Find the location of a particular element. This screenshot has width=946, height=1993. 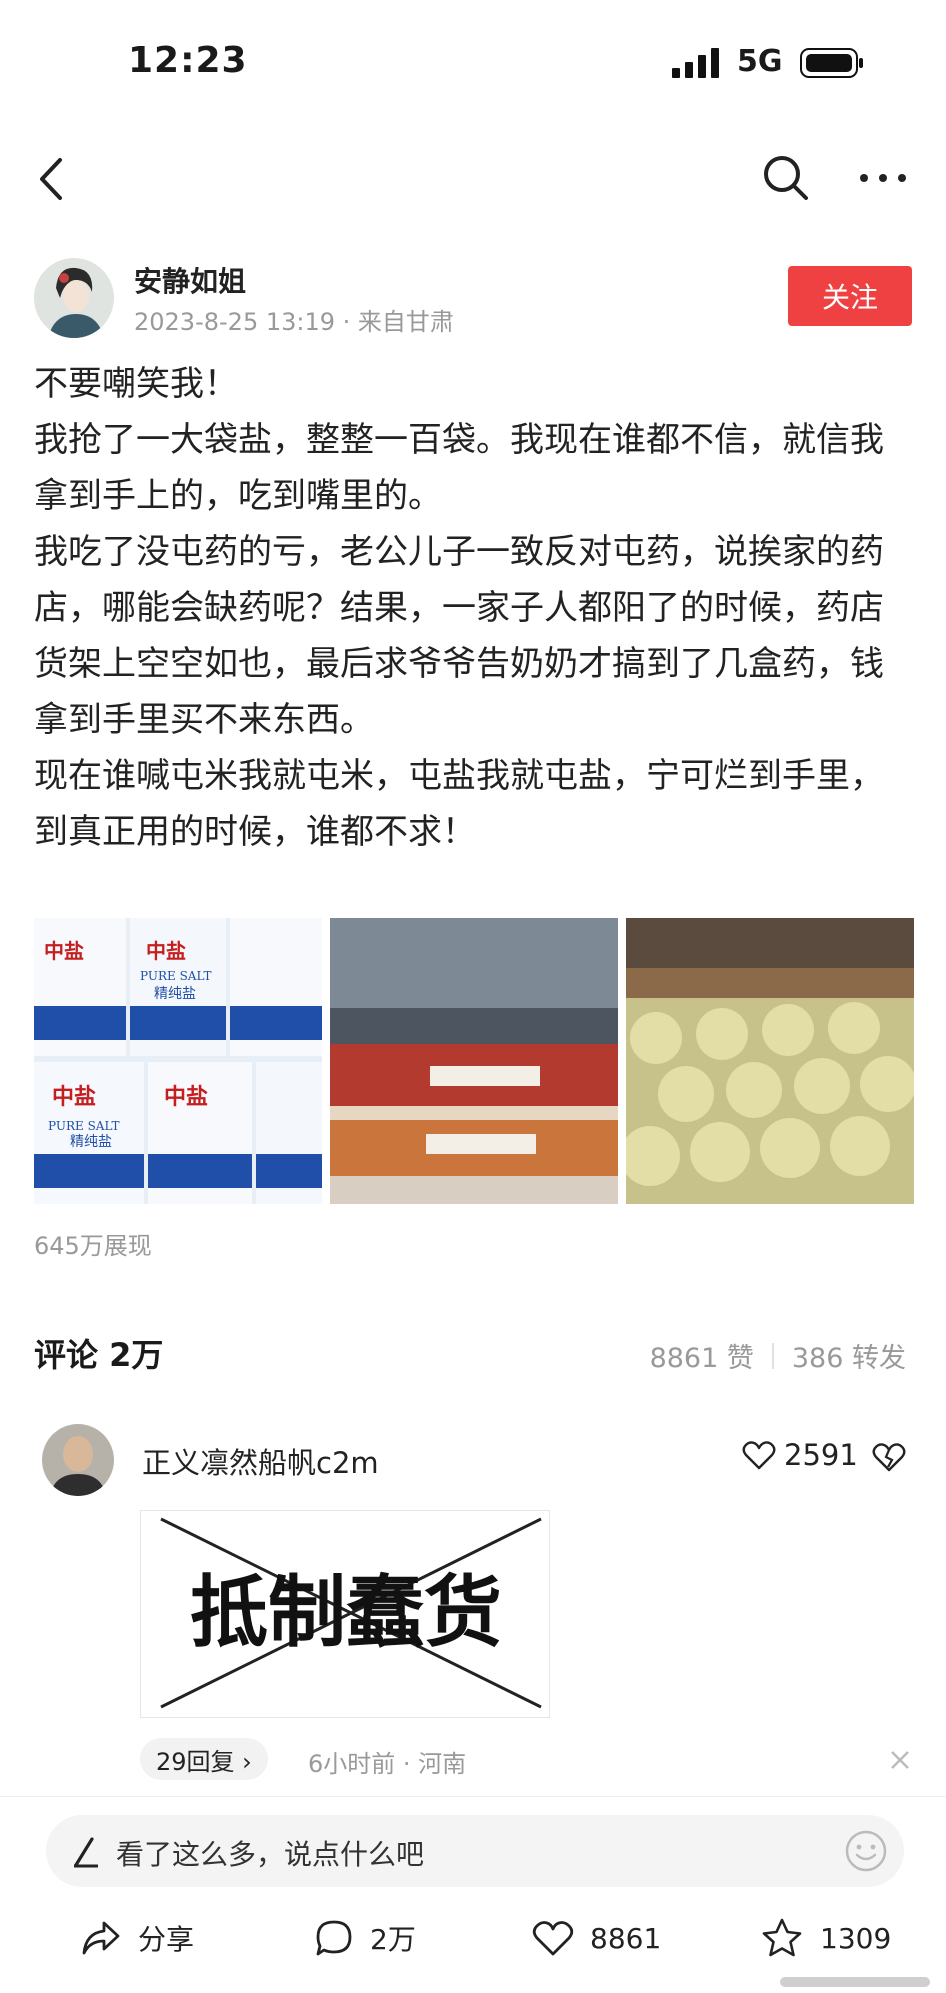

bottom-bar: 看了这么多，说点什么吧 分享 2万 8861 1309 is located at coordinates (473, 1894).